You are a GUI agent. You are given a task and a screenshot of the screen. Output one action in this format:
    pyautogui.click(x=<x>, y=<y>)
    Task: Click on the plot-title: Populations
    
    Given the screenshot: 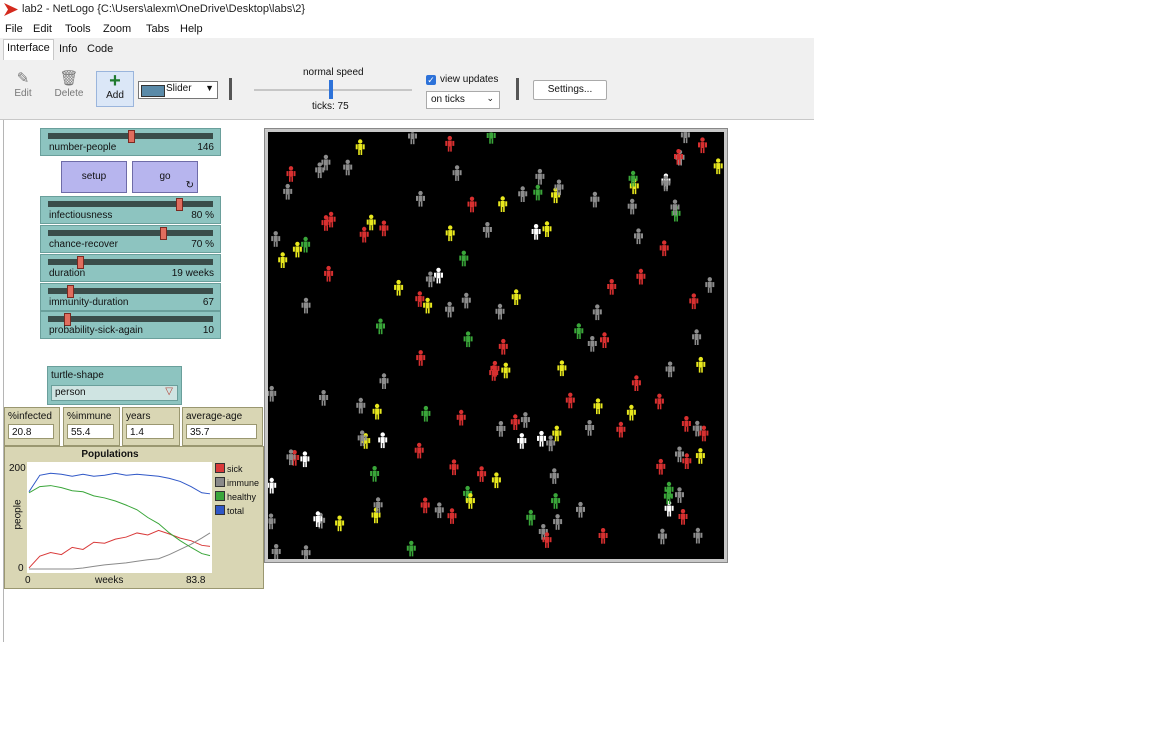 What is the action you would take?
    pyautogui.click(x=110, y=454)
    